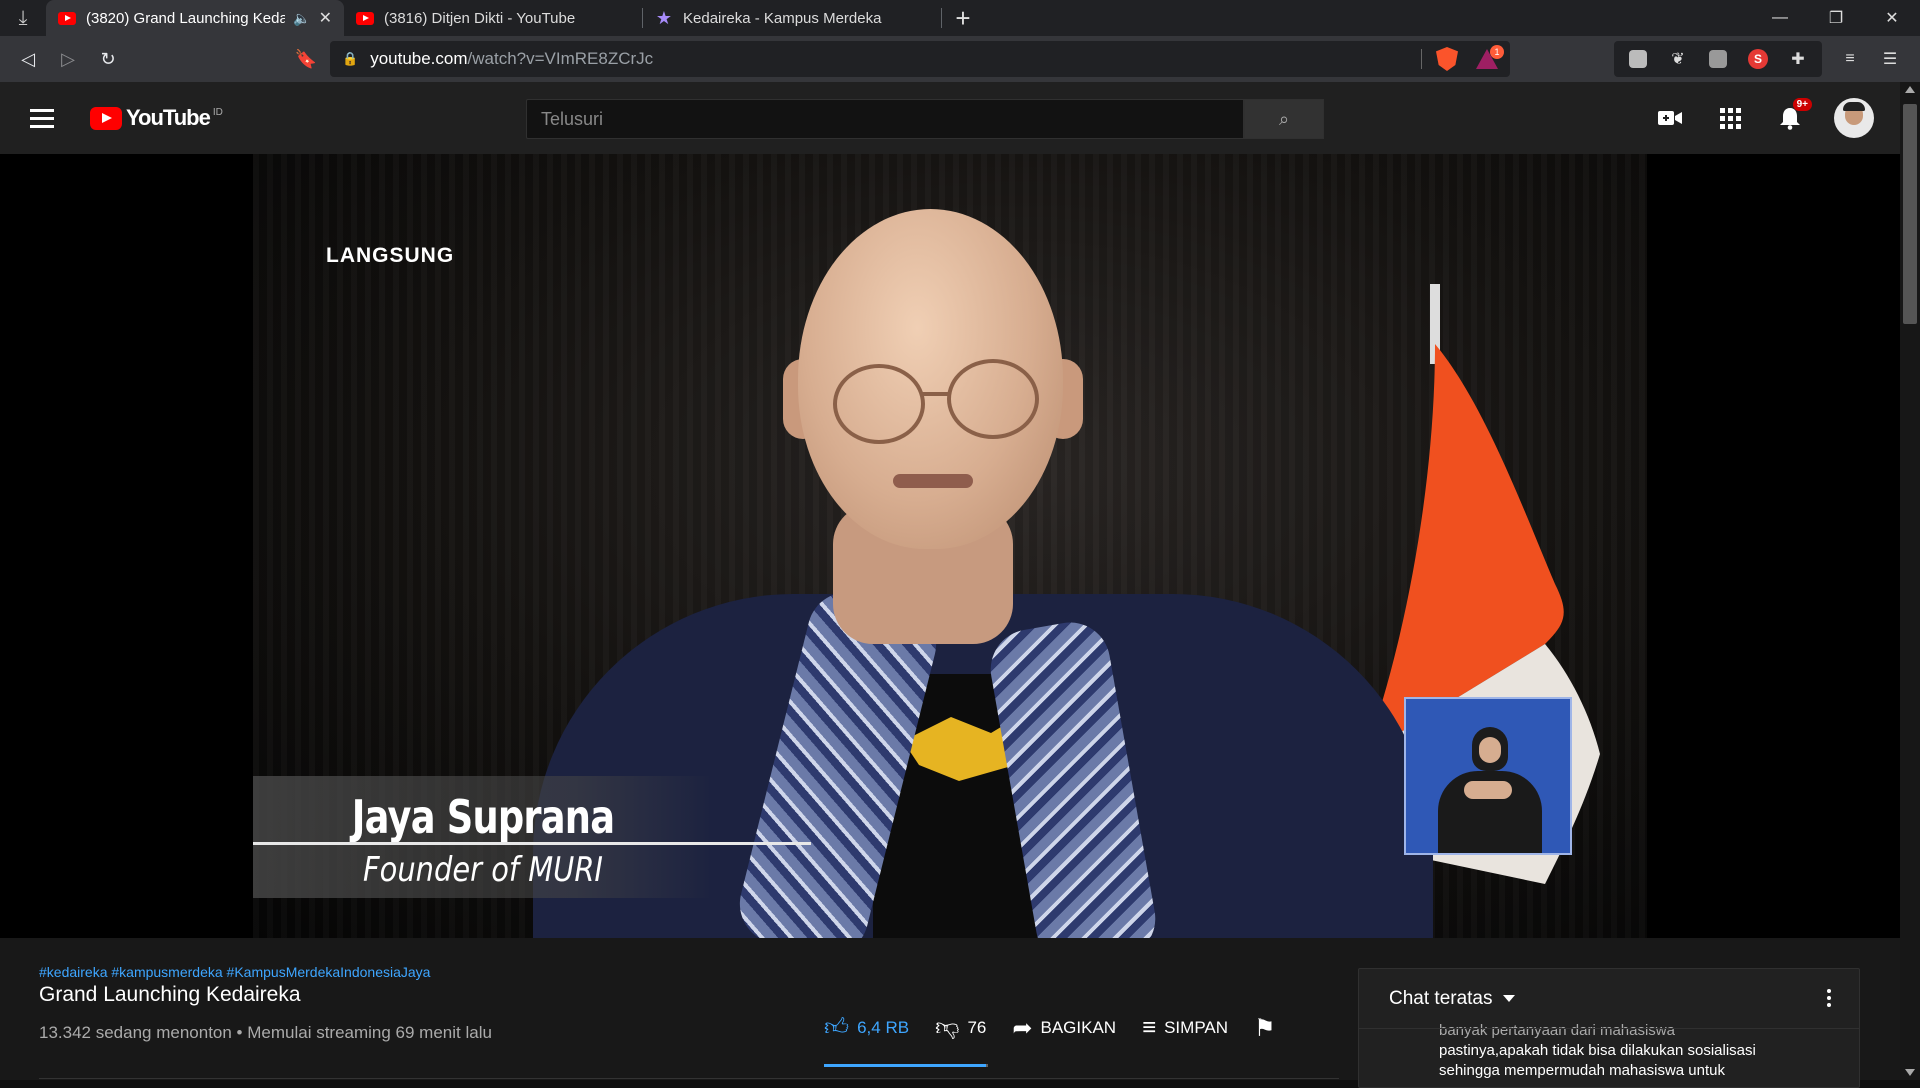 This screenshot has height=1088, width=1920. Describe the element at coordinates (936, 394) in the screenshot. I see `glasses-bridge` at that location.